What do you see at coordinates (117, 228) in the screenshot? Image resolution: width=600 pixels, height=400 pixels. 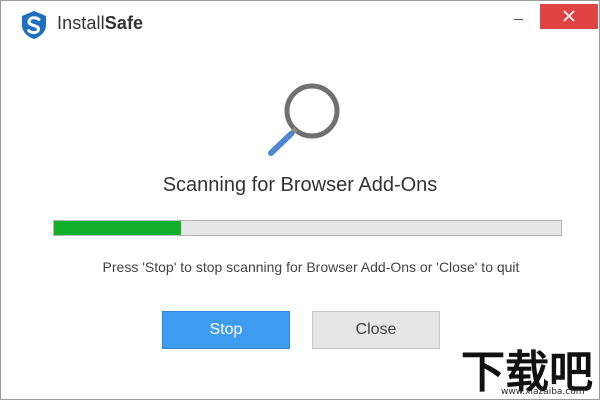 I see `scan-progress-fill` at bounding box center [117, 228].